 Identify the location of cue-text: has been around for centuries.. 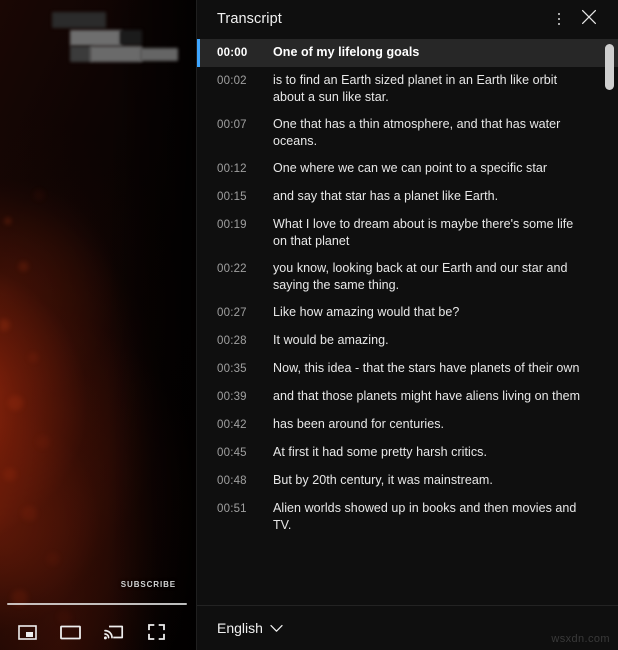
(359, 424).